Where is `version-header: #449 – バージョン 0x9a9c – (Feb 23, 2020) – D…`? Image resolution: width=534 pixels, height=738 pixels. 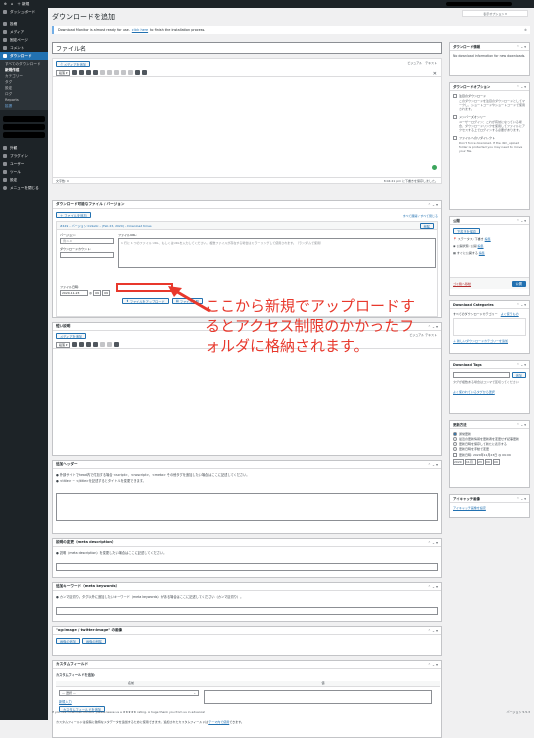 version-header: #449 – バージョン 0x9a9c – (Feb 23, 2020) – D… is located at coordinates (247, 226).